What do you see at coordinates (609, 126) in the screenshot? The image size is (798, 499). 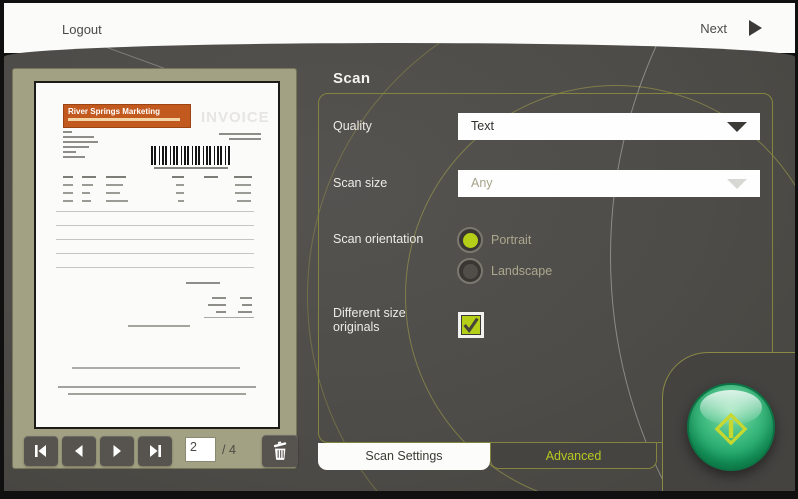 I see `quality-dropdown: Text` at bounding box center [609, 126].